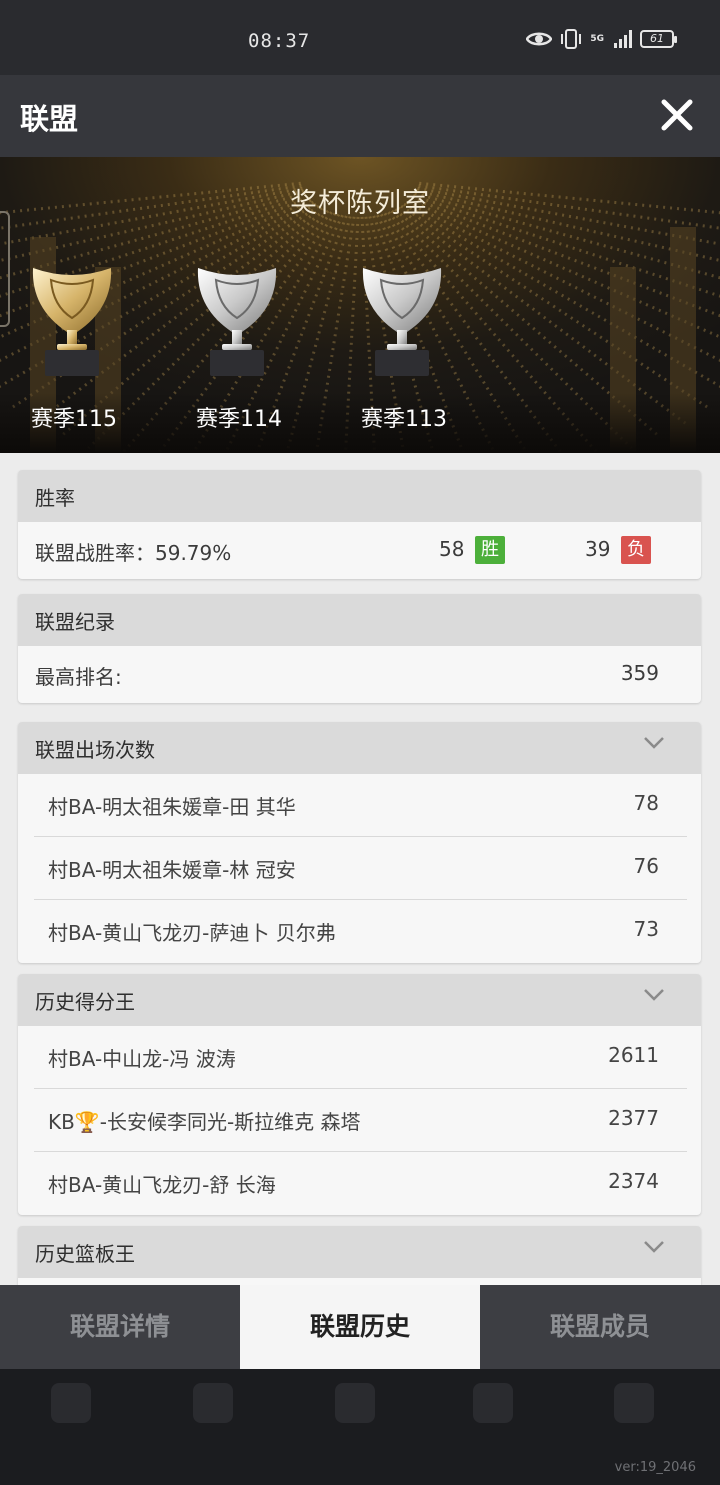 This screenshot has width=720, height=1485. I want to click on light-ray, so click(556, 308).